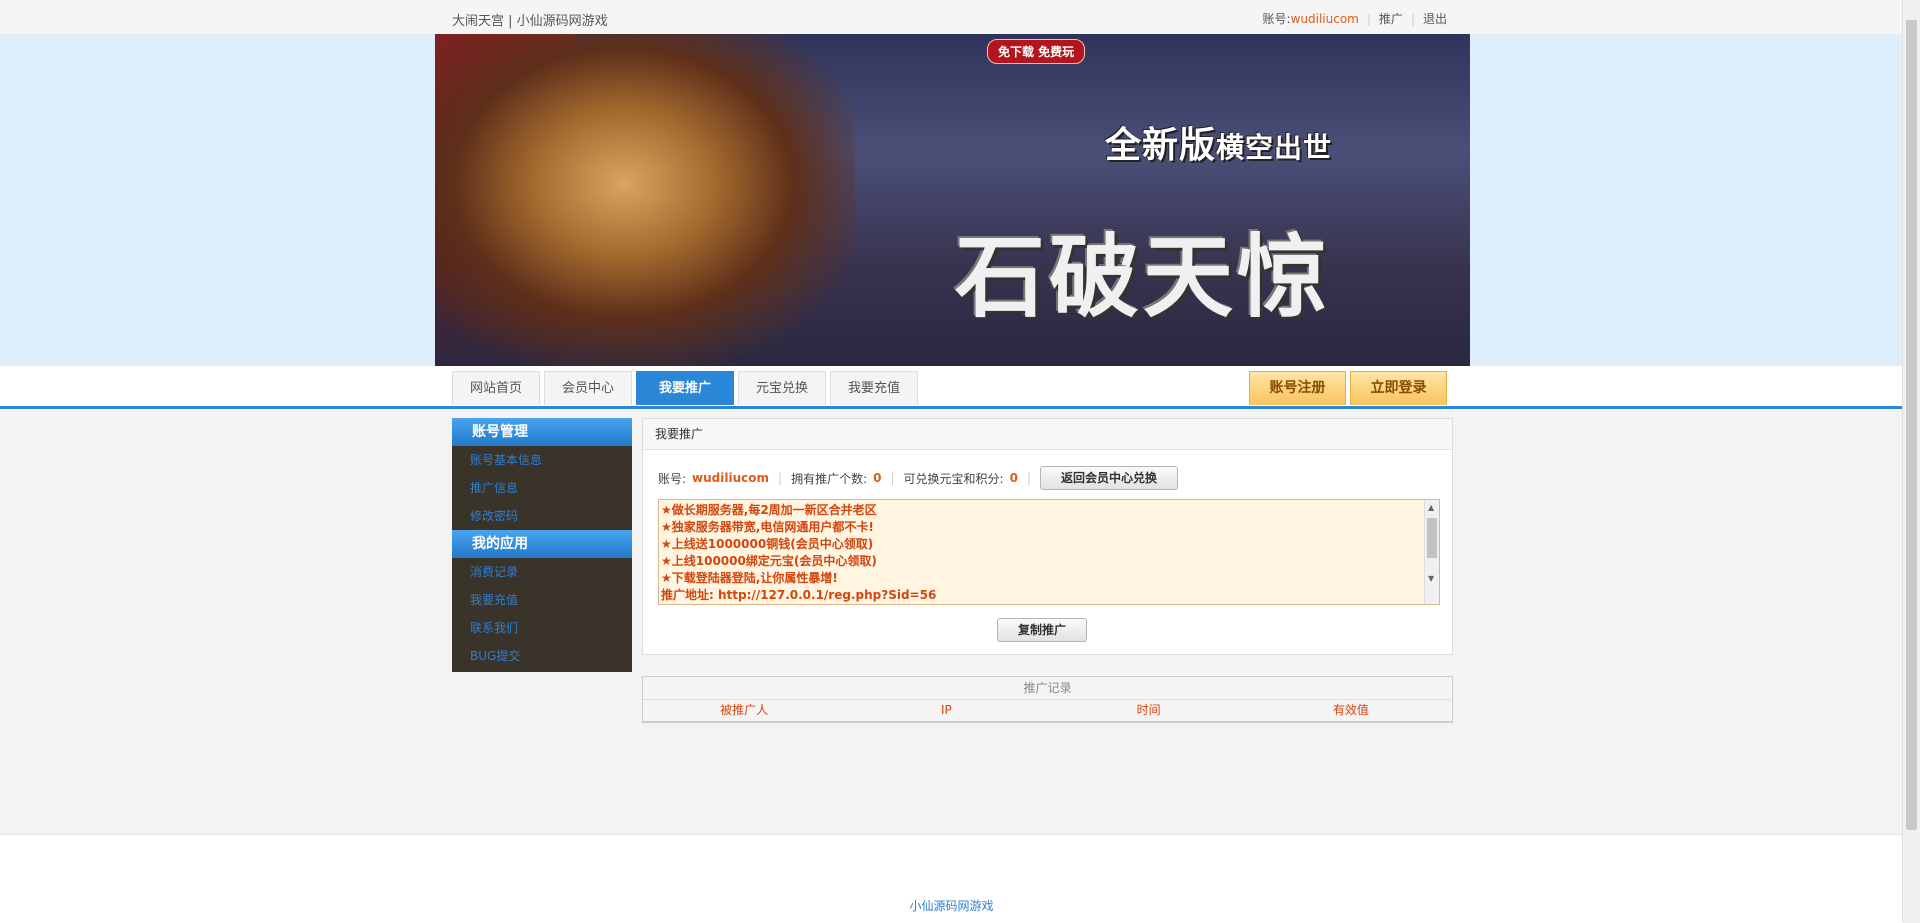 The image size is (1920, 923). Describe the element at coordinates (1036, 51) in the screenshot. I see `banner-tag: 免下载 免费玩` at that location.